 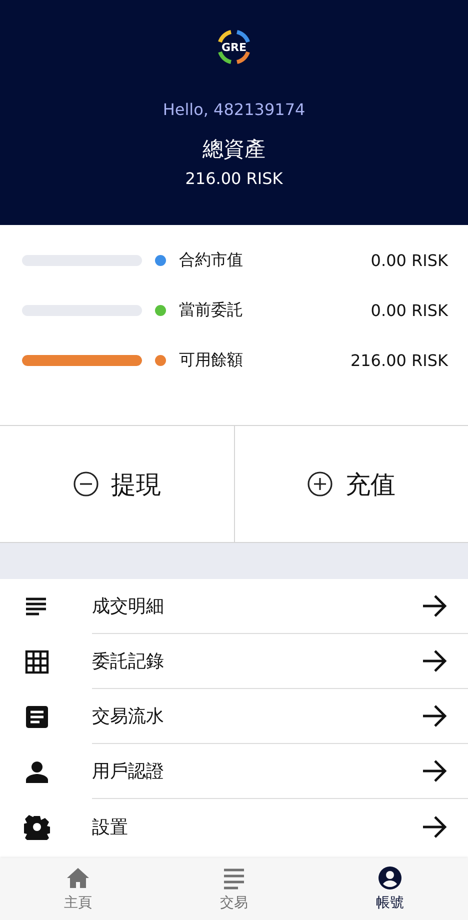 I want to click on account-icon, so click(x=390, y=878).